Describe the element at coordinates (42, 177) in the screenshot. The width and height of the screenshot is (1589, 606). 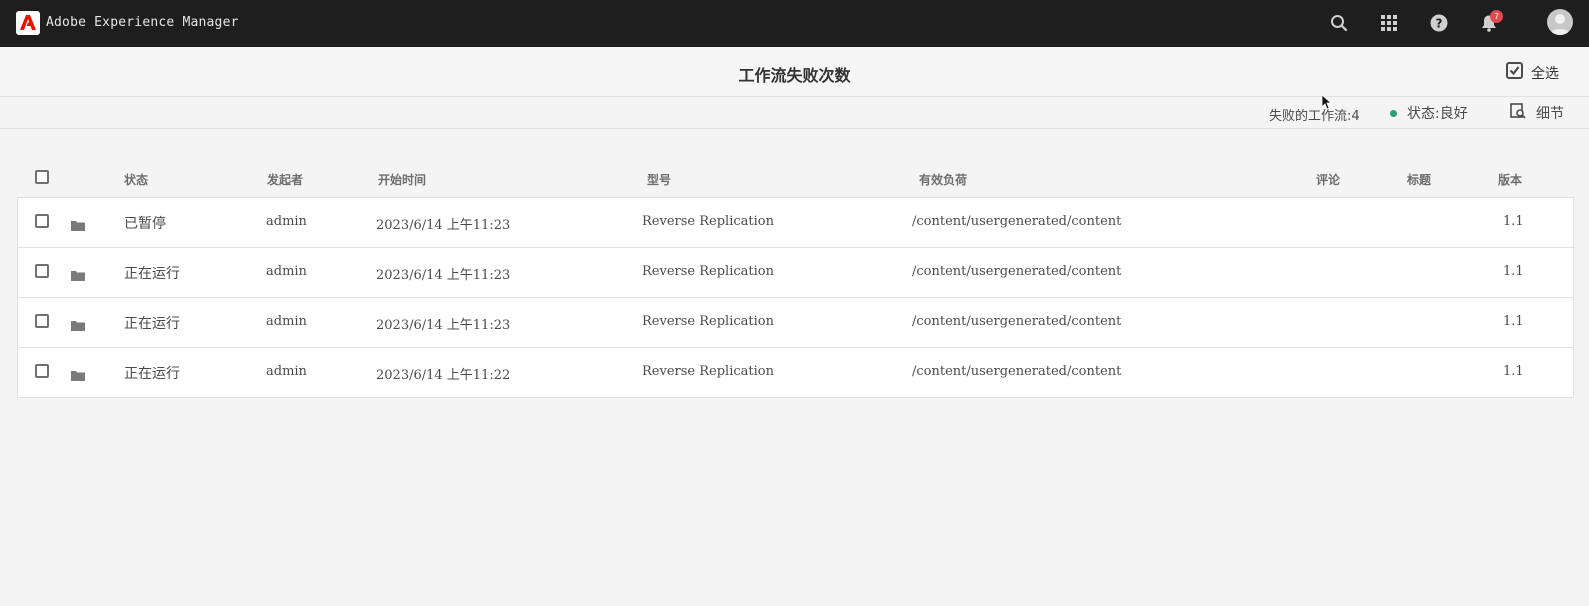
I see `select-all-rows-checkbox` at that location.